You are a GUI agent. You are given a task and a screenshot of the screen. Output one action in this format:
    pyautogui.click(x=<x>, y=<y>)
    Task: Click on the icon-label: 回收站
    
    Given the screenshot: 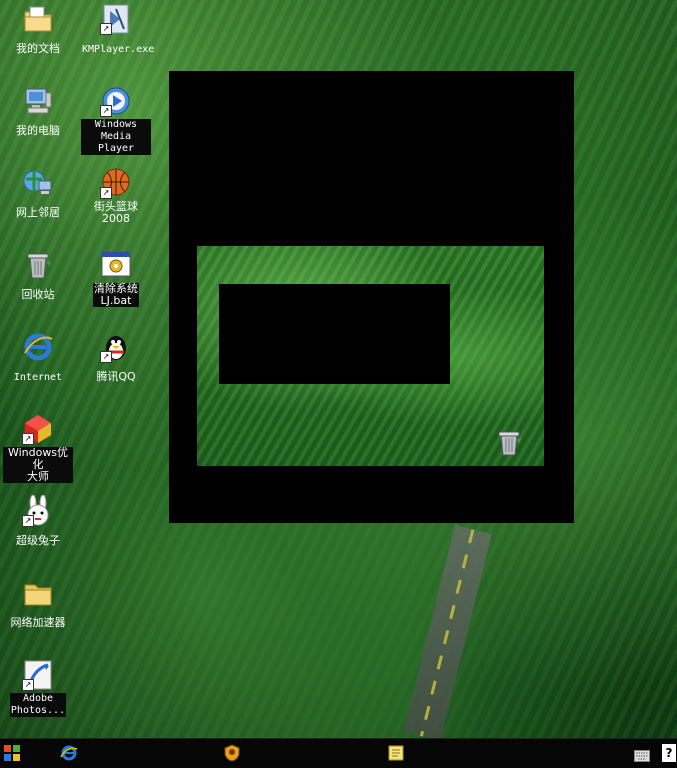 What is the action you would take?
    pyautogui.click(x=38, y=294)
    